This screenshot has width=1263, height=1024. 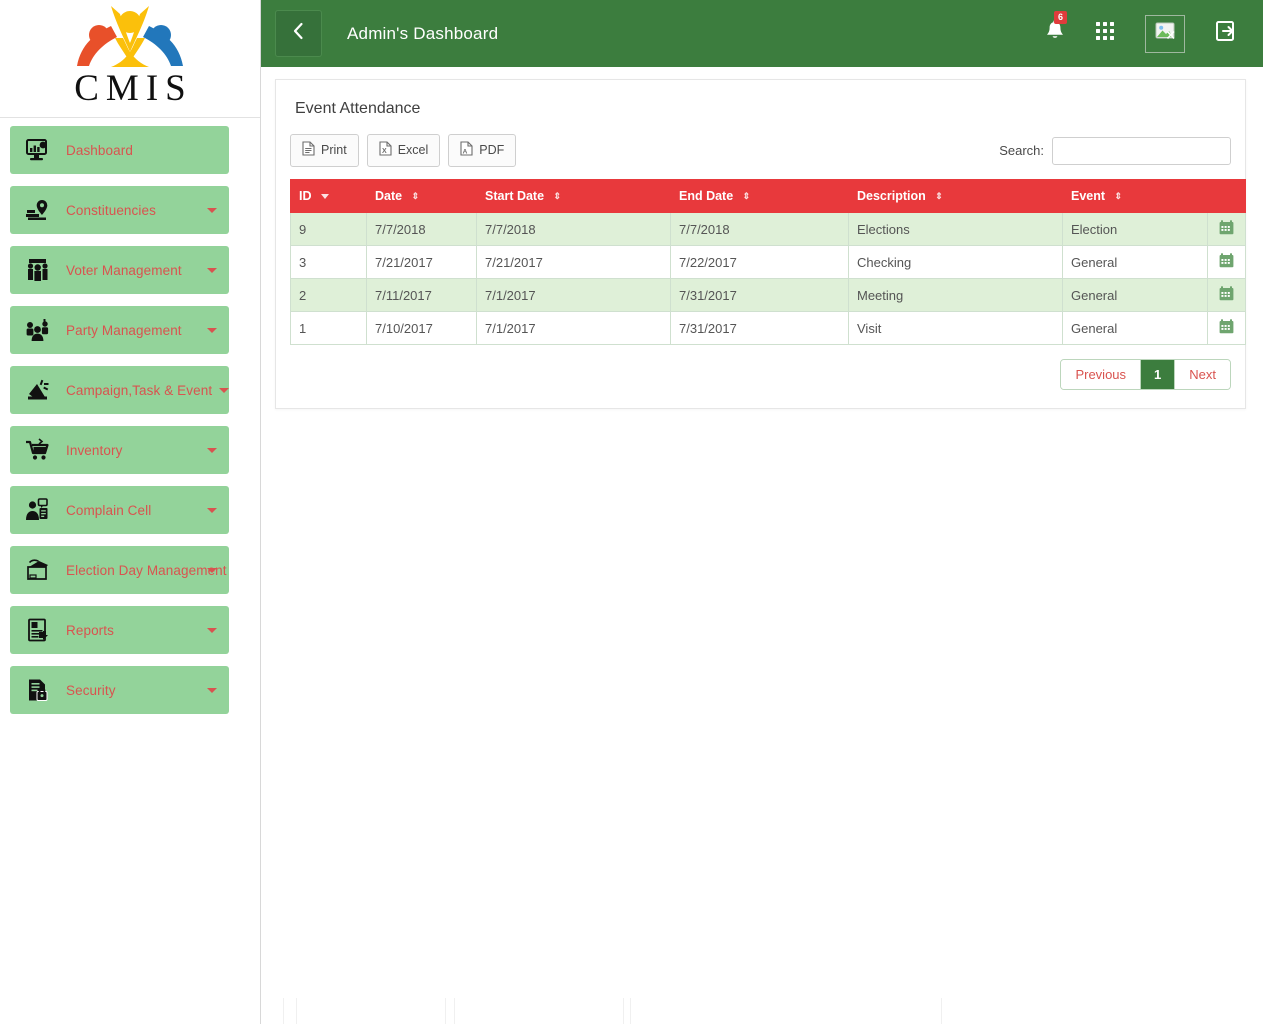 I want to click on pagination-next: Next, so click(x=1202, y=374).